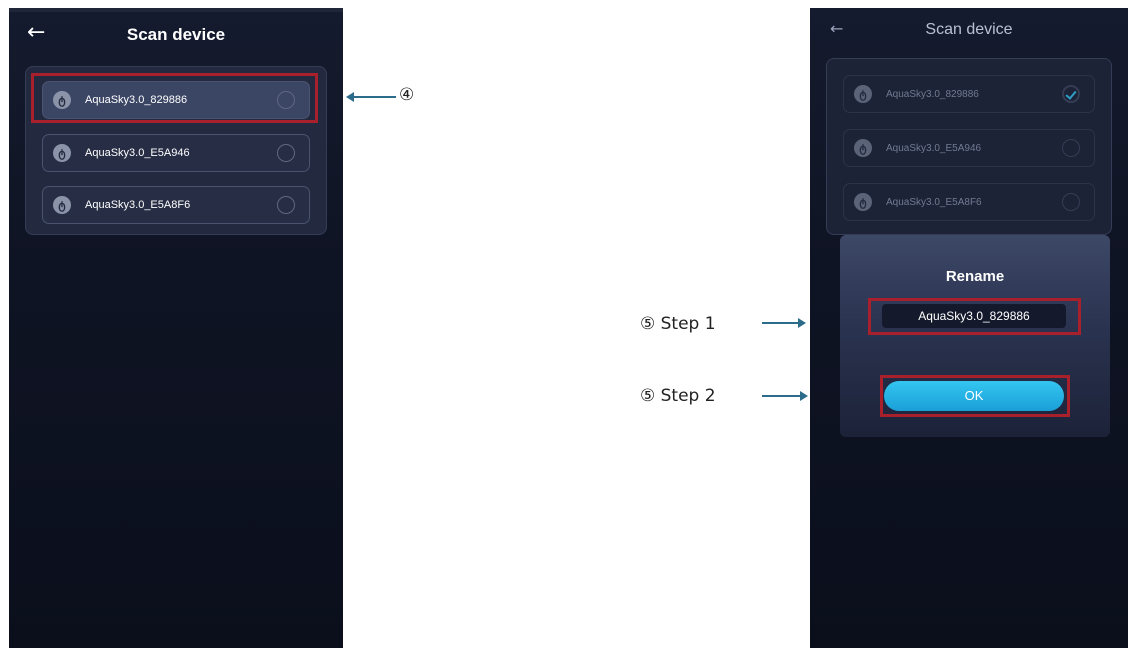 The image size is (1136, 648). What do you see at coordinates (407, 95) in the screenshot?
I see `step4-label: ④` at bounding box center [407, 95].